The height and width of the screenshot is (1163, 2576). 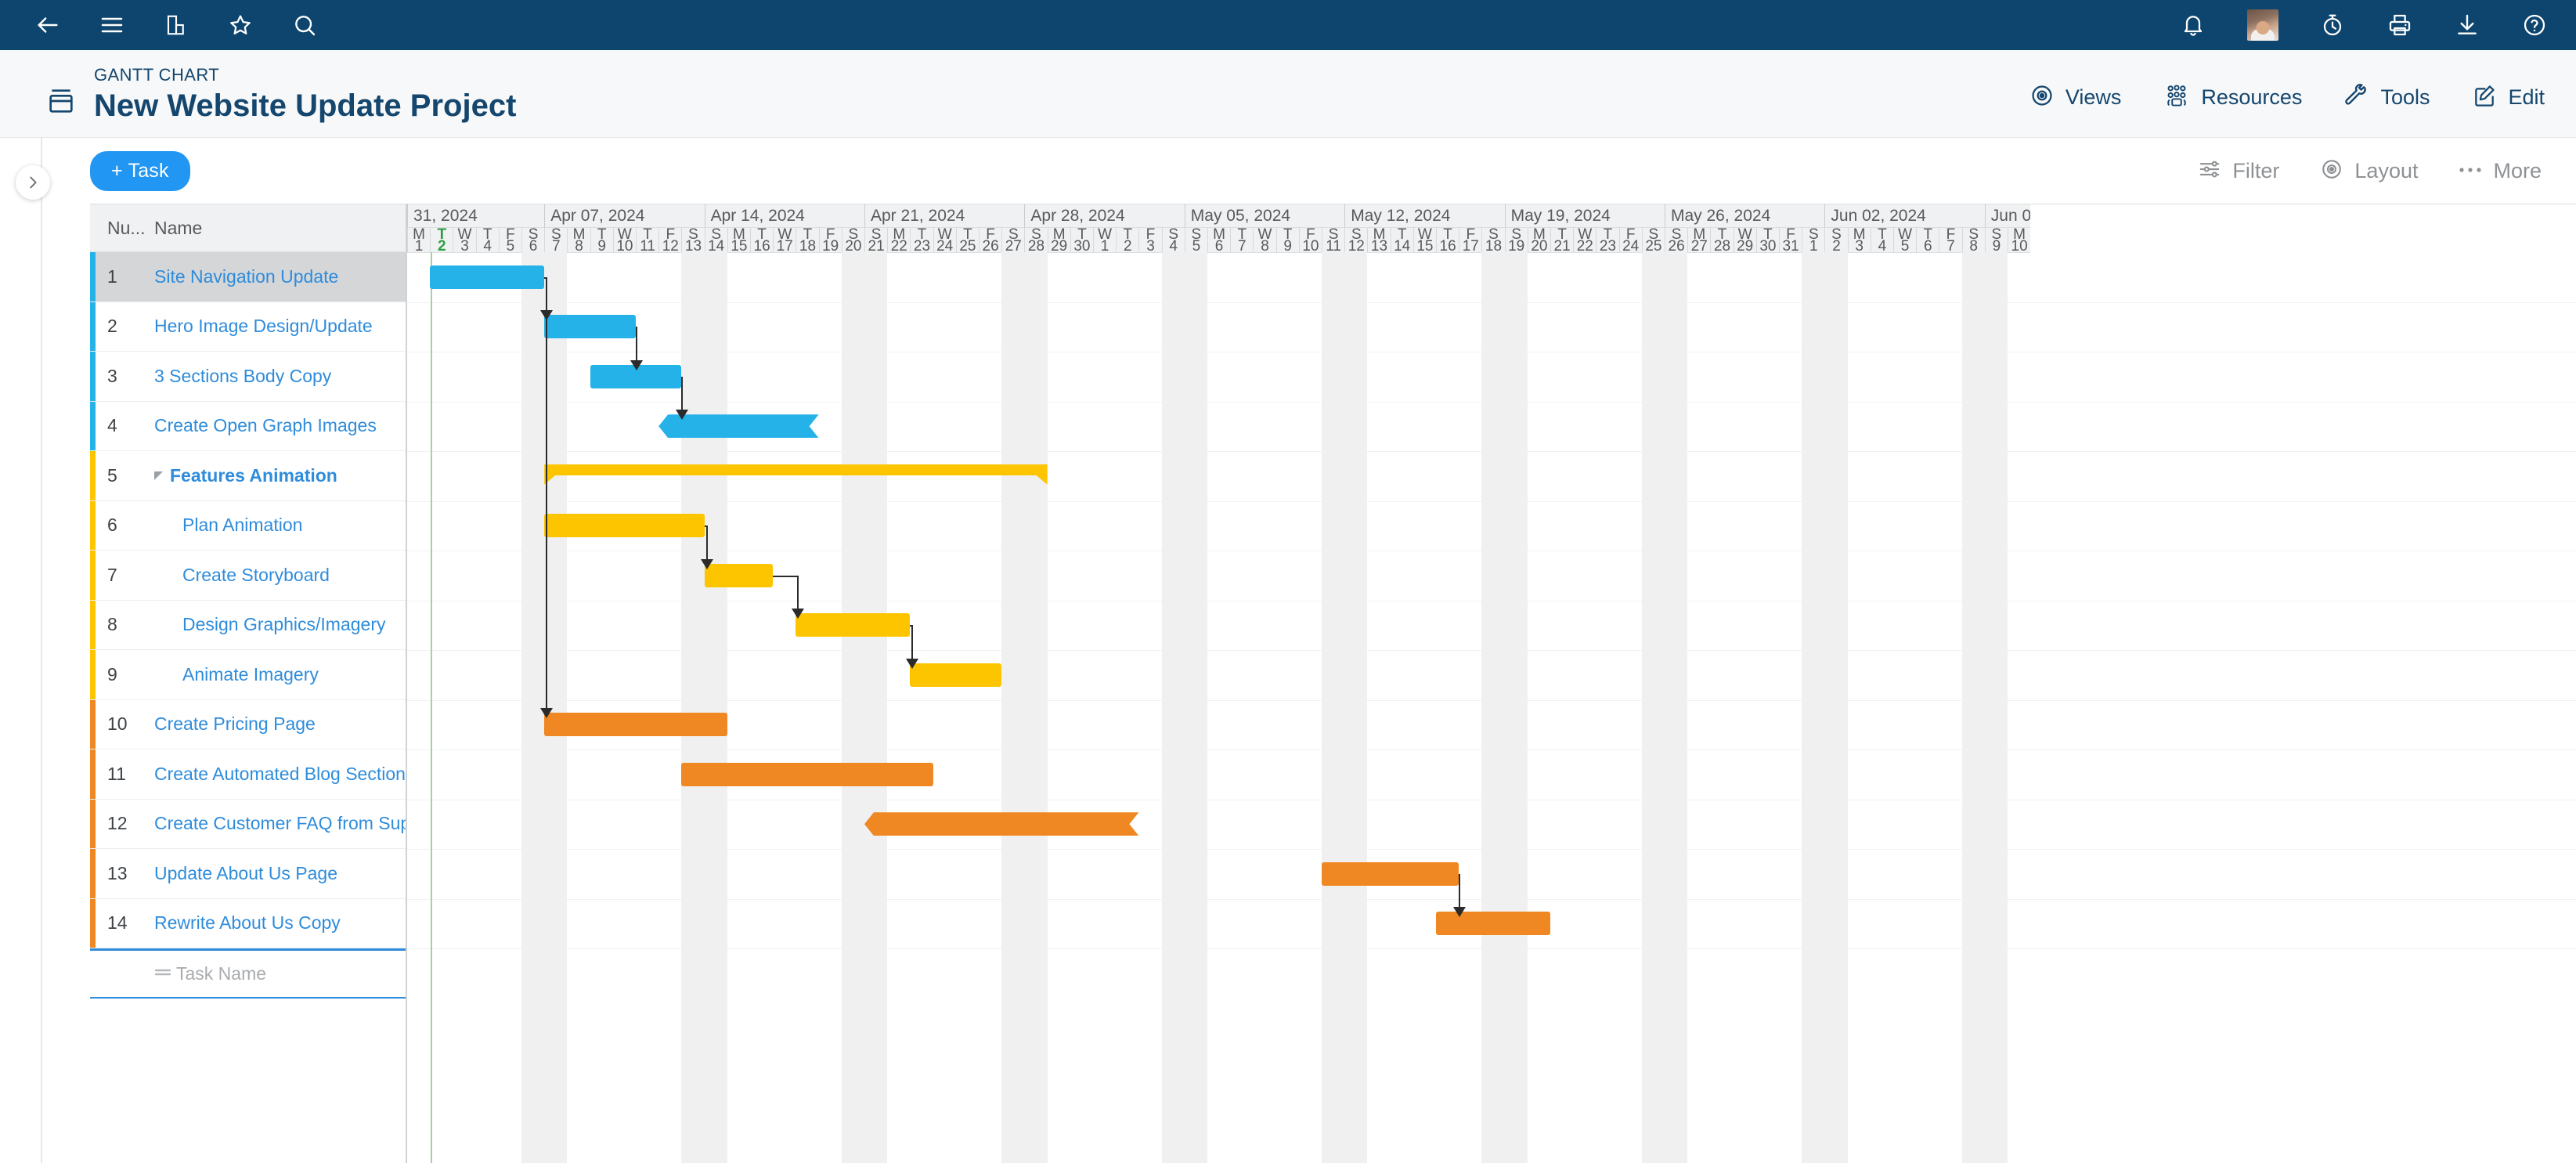 I want to click on row-task-name: Create Pricing Page, so click(x=274, y=724).